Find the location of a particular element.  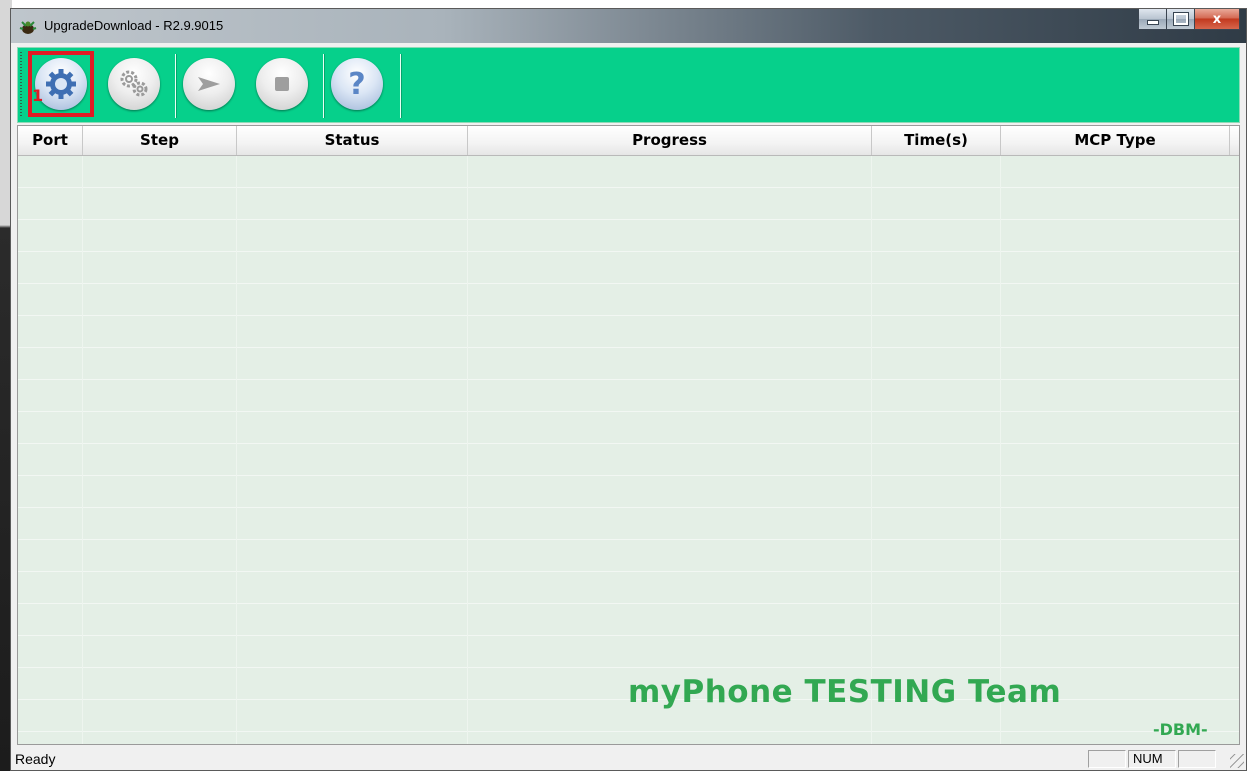

column-header-mcp-type: MCP Type is located at coordinates (1115, 140).